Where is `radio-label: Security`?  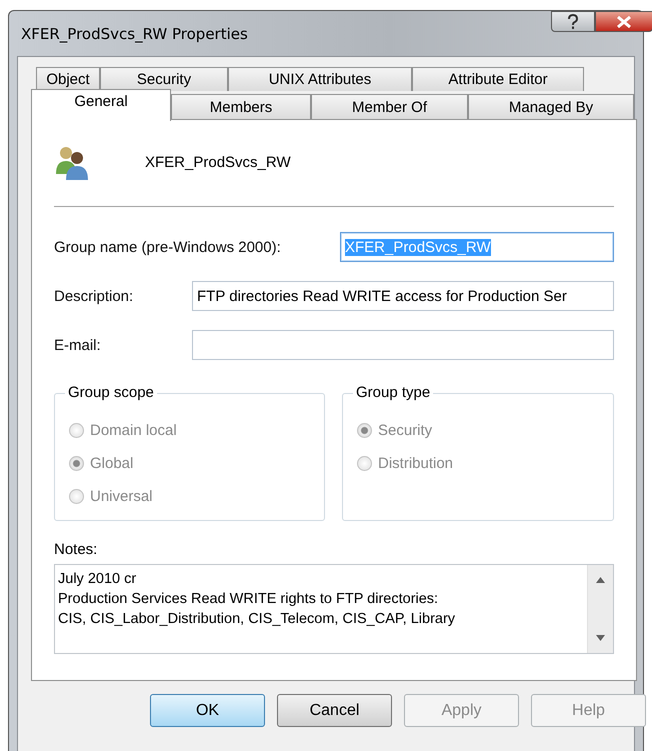 radio-label: Security is located at coordinates (405, 430).